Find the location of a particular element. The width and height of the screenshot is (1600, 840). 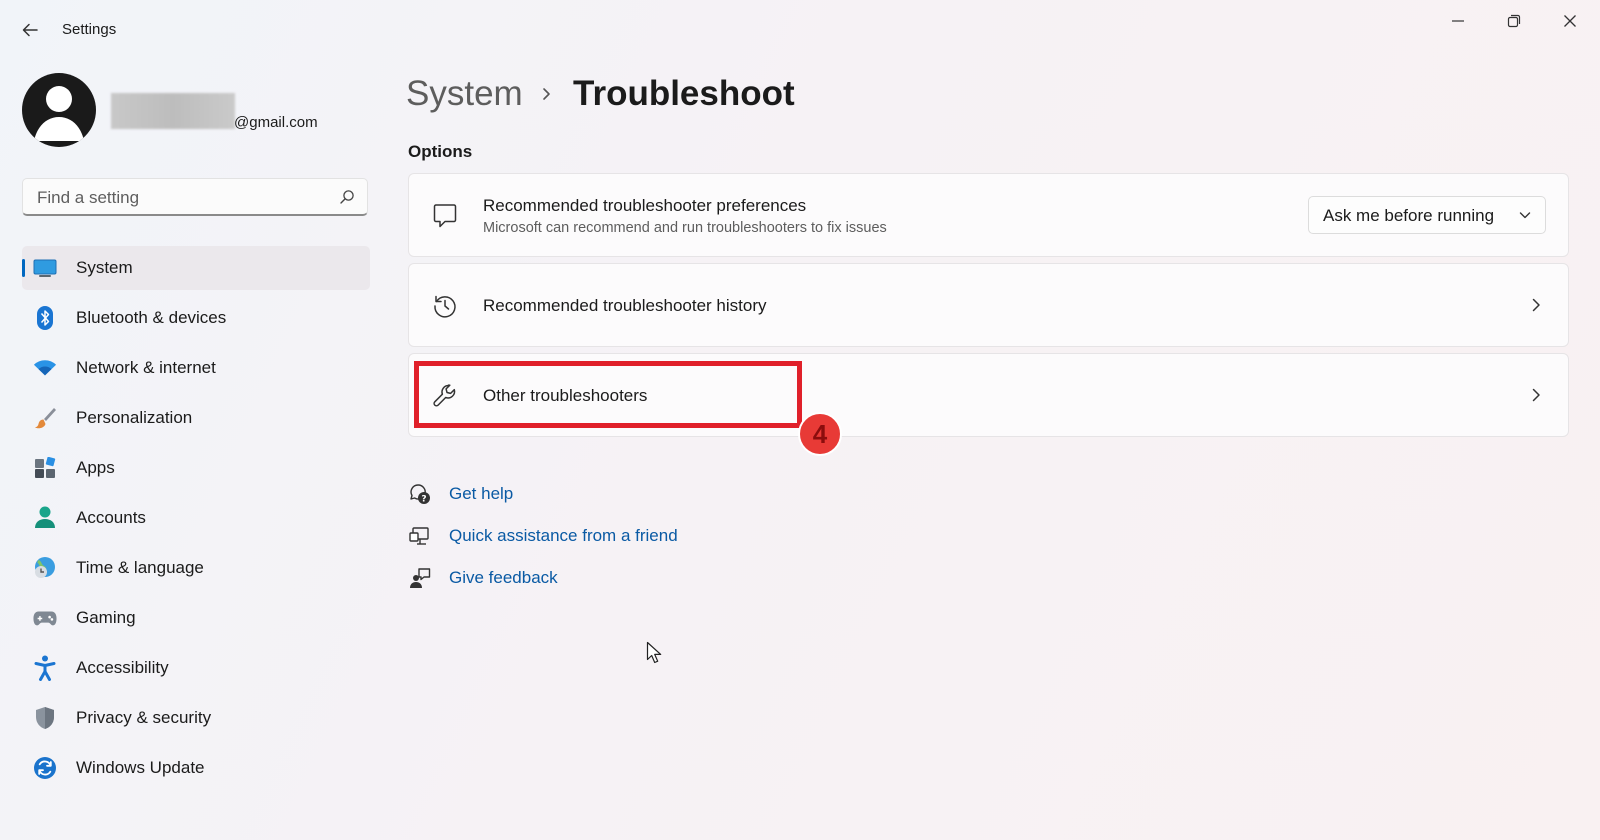

give-feedback-link: Give feedback is located at coordinates (568, 579).